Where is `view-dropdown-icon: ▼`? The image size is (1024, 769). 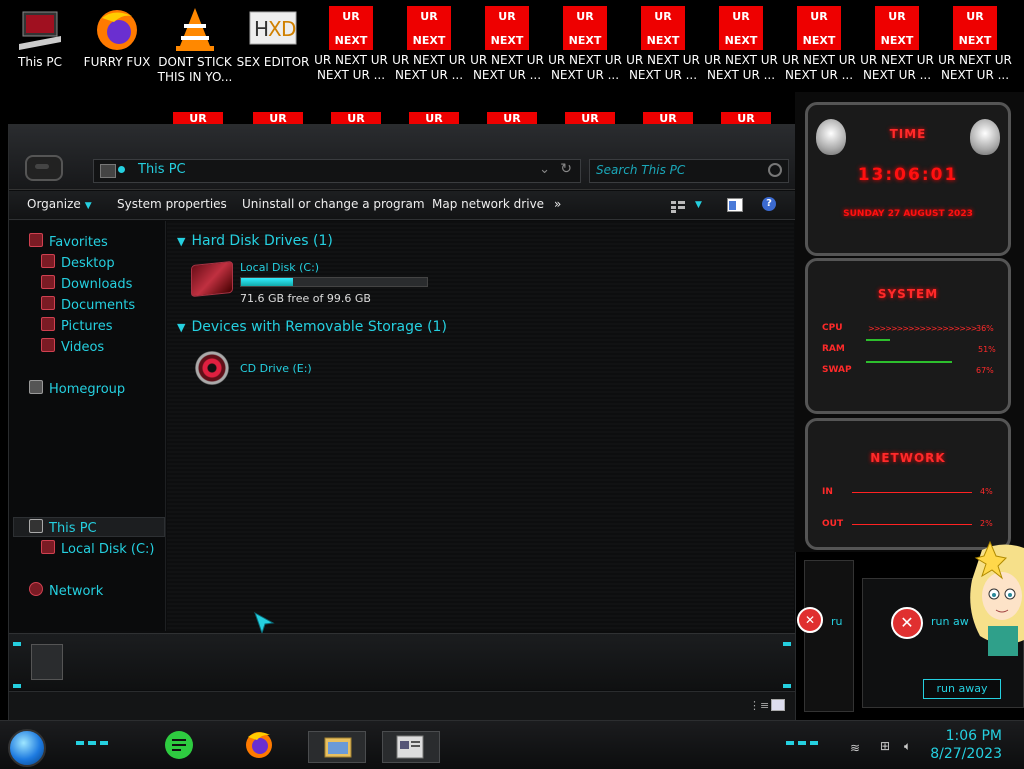
view-dropdown-icon: ▼ is located at coordinates (698, 205).